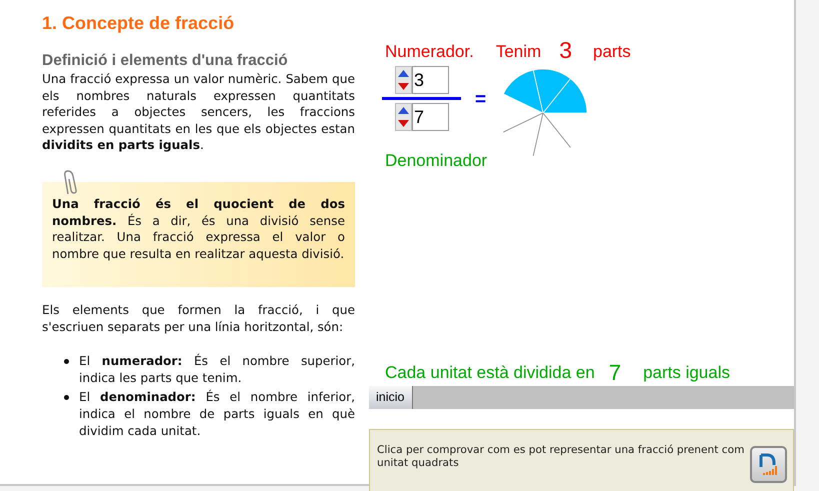  Describe the element at coordinates (768, 464) in the screenshot. I see `open-activity-button` at that location.